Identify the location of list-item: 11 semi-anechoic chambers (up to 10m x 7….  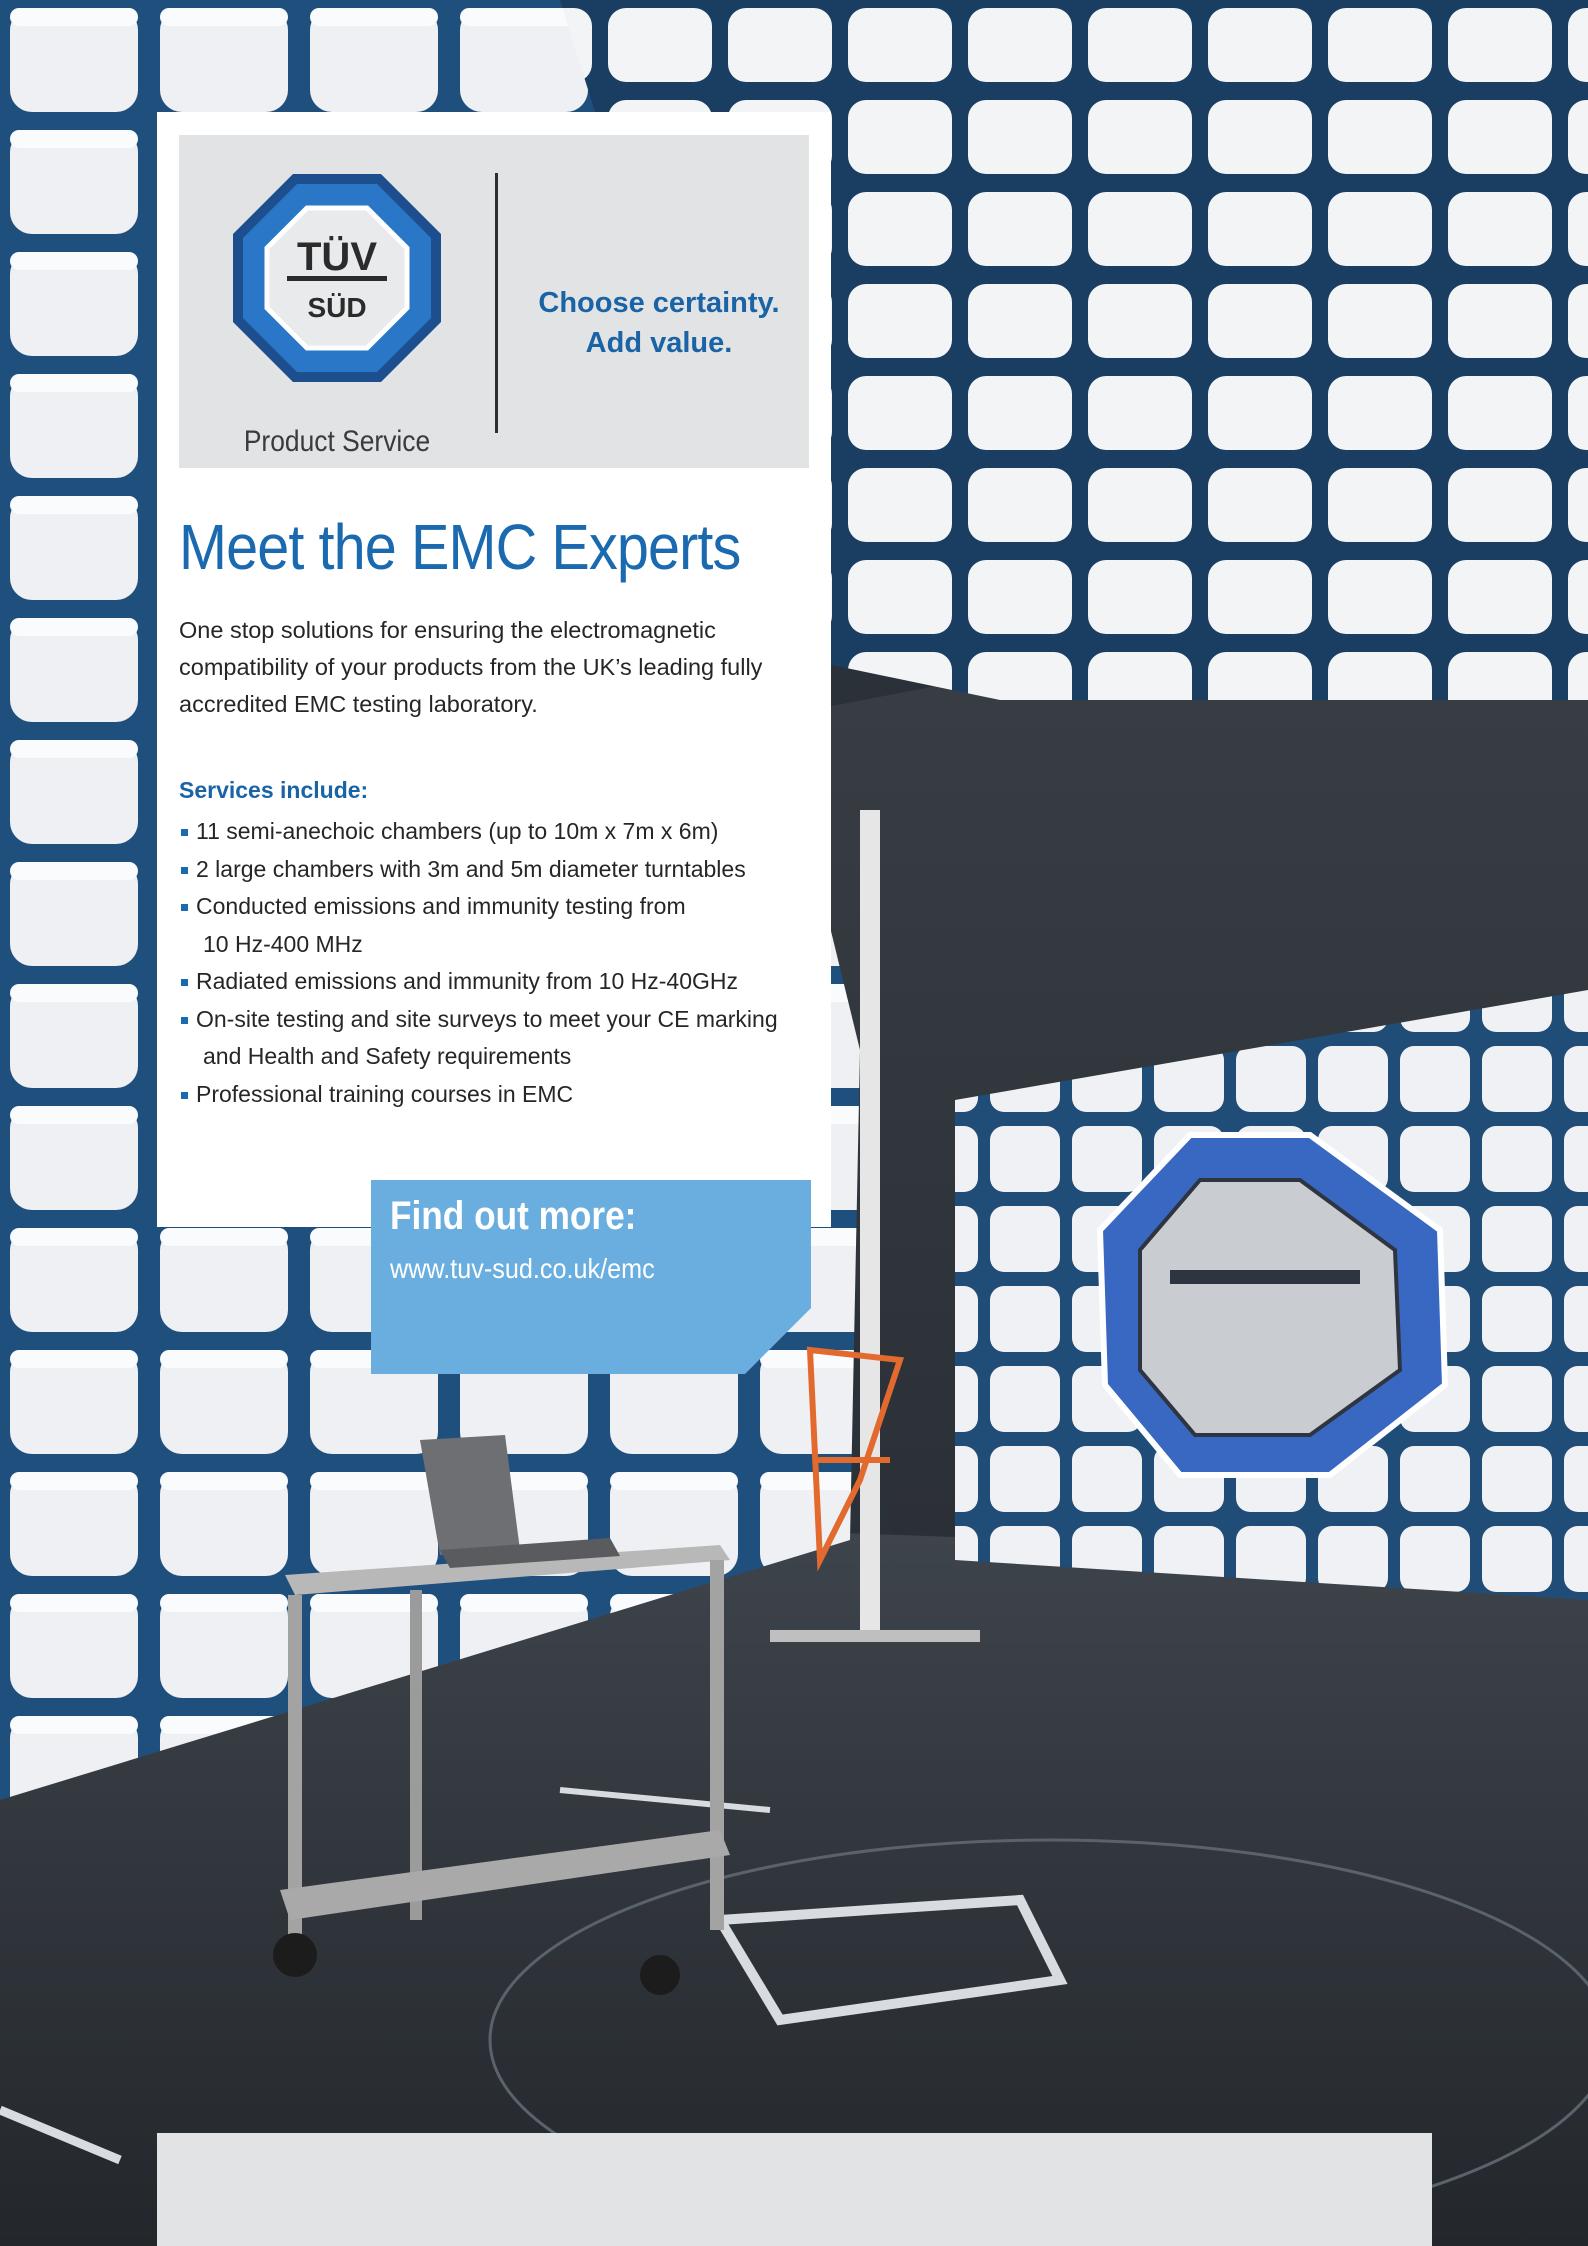
(499, 832).